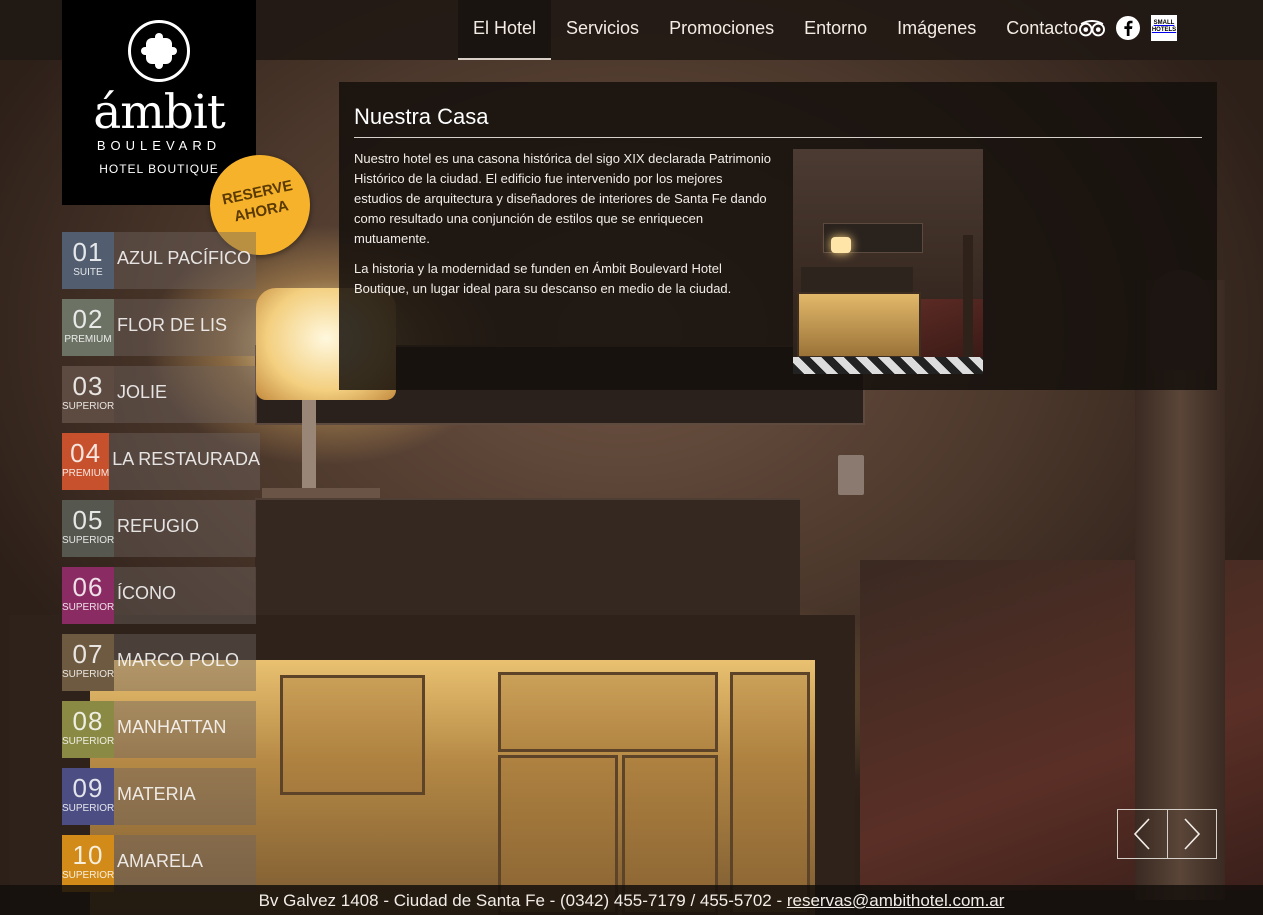  Describe the element at coordinates (88, 855) in the screenshot. I see `room-number: 10` at that location.